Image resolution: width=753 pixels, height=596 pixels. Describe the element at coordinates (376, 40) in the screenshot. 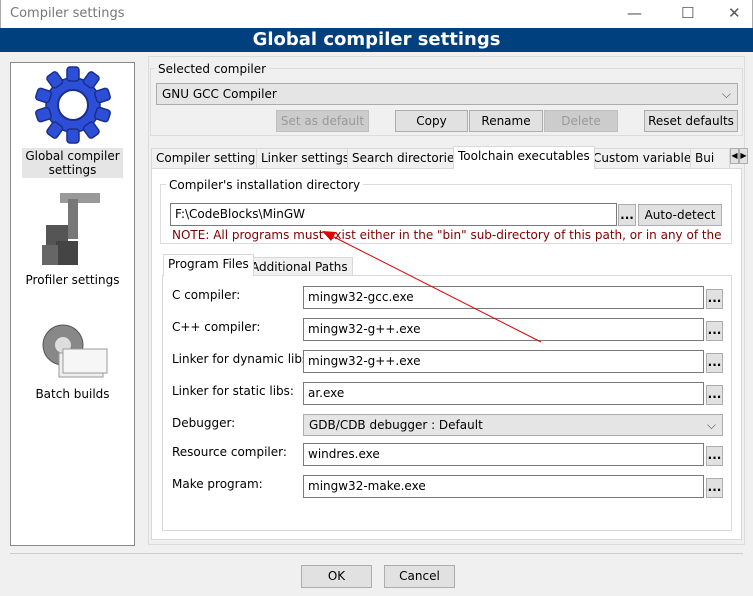

I see `banner-title: Global compiler settings` at that location.